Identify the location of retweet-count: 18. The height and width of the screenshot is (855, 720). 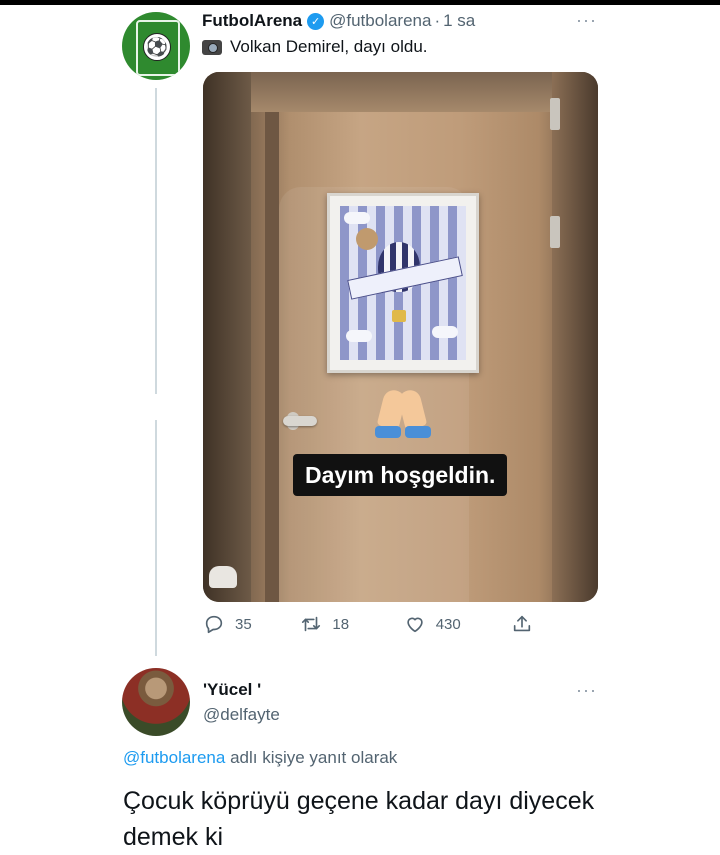
(341, 624).